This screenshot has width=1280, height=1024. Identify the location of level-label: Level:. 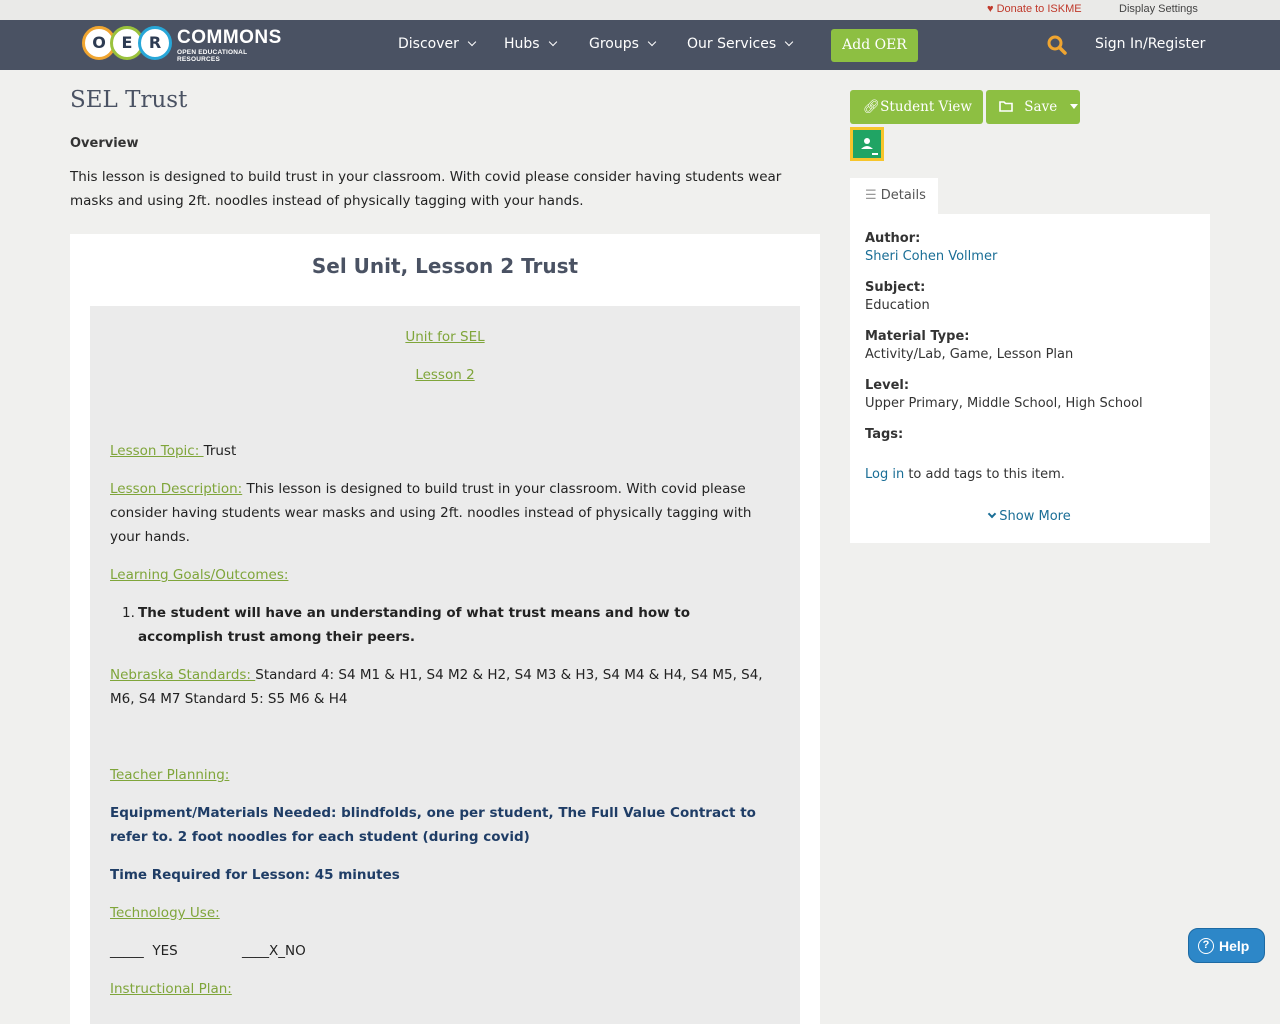
(887, 385).